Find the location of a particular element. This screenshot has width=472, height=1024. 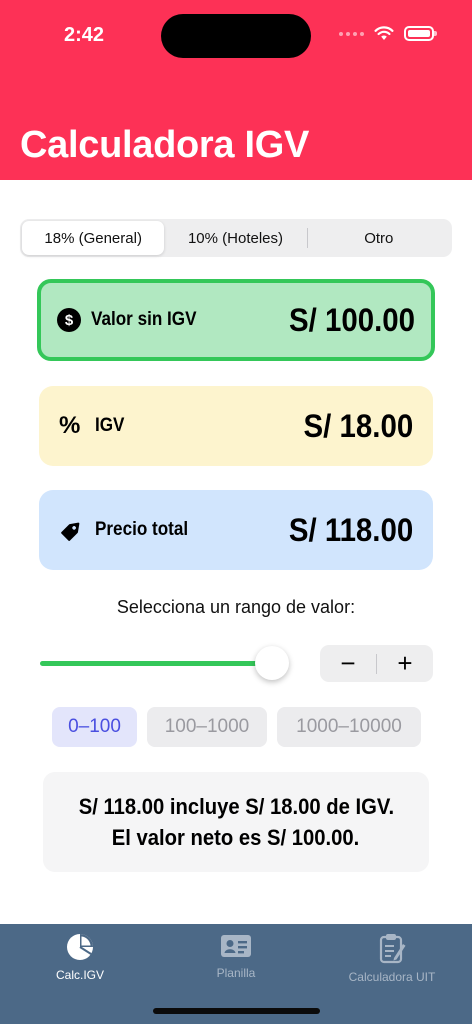

tab-planilla: Planilla is located at coordinates (236, 956).